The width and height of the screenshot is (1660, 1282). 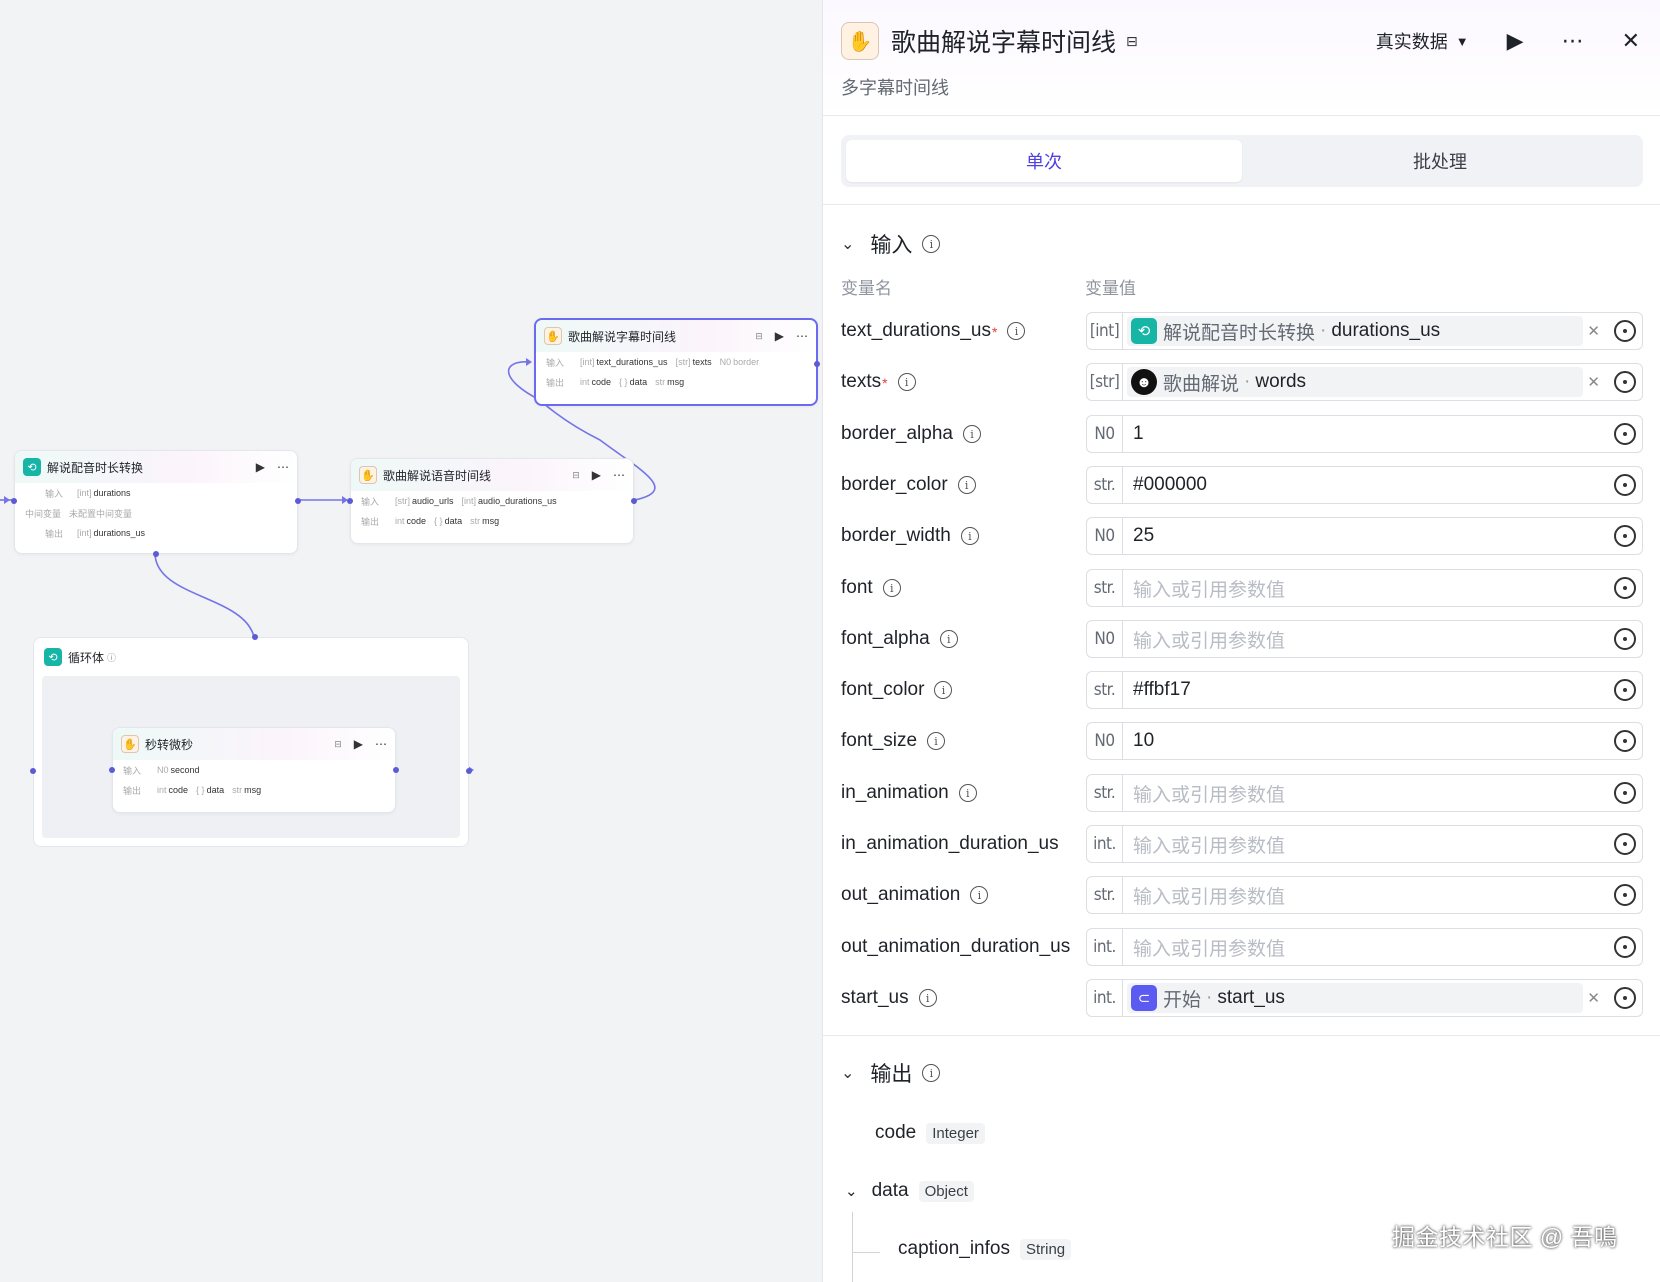 I want to click on tab-single: 单次, so click(x=1044, y=161).